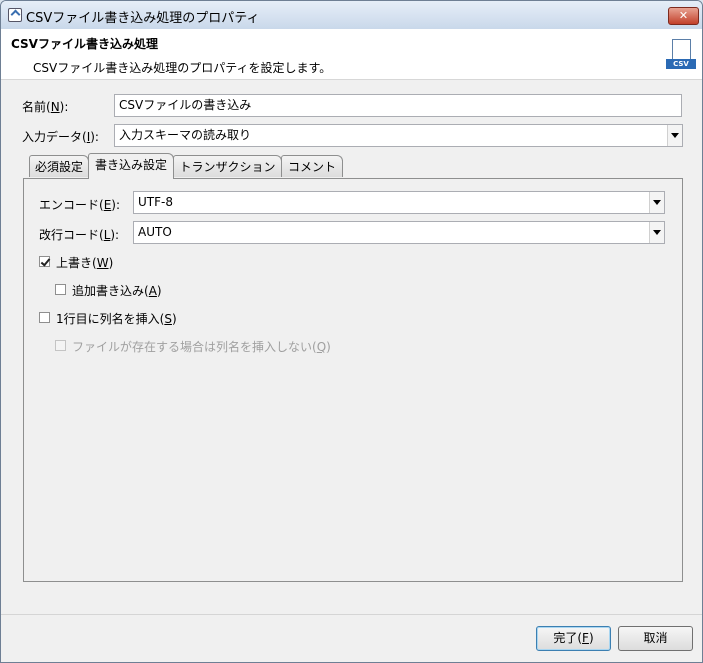 The width and height of the screenshot is (703, 663). Describe the element at coordinates (399, 232) in the screenshot. I see `newline-code-select: AUTO` at that location.